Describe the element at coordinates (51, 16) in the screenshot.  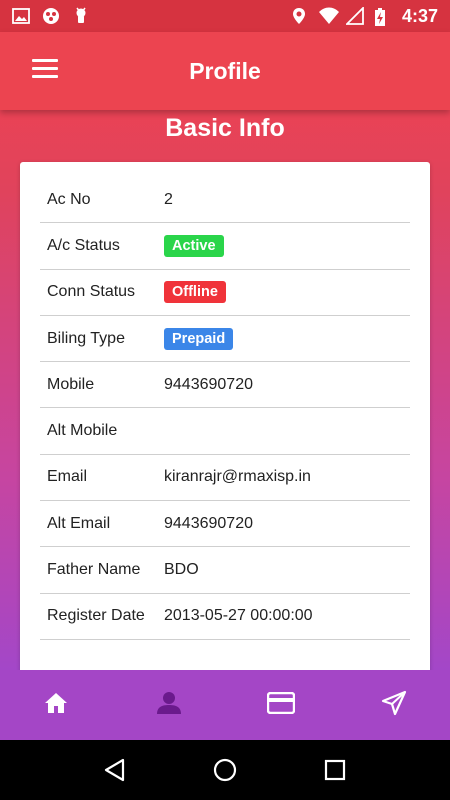
I see `circles-icon` at that location.